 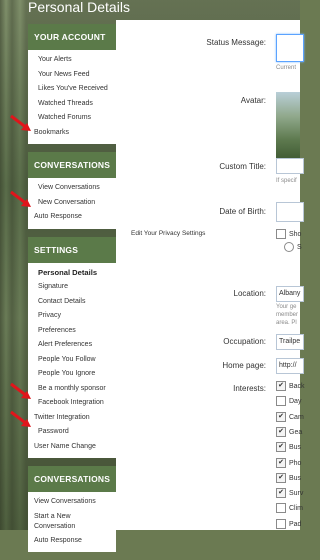 What do you see at coordinates (288, 126) in the screenshot?
I see `avatar-image` at bounding box center [288, 126].